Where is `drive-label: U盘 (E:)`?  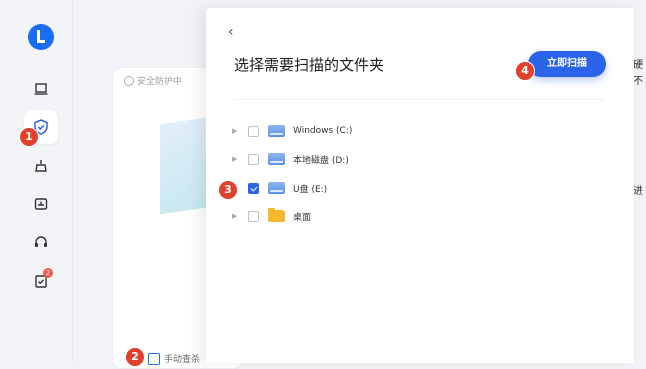 drive-label: U盘 (E:) is located at coordinates (310, 189).